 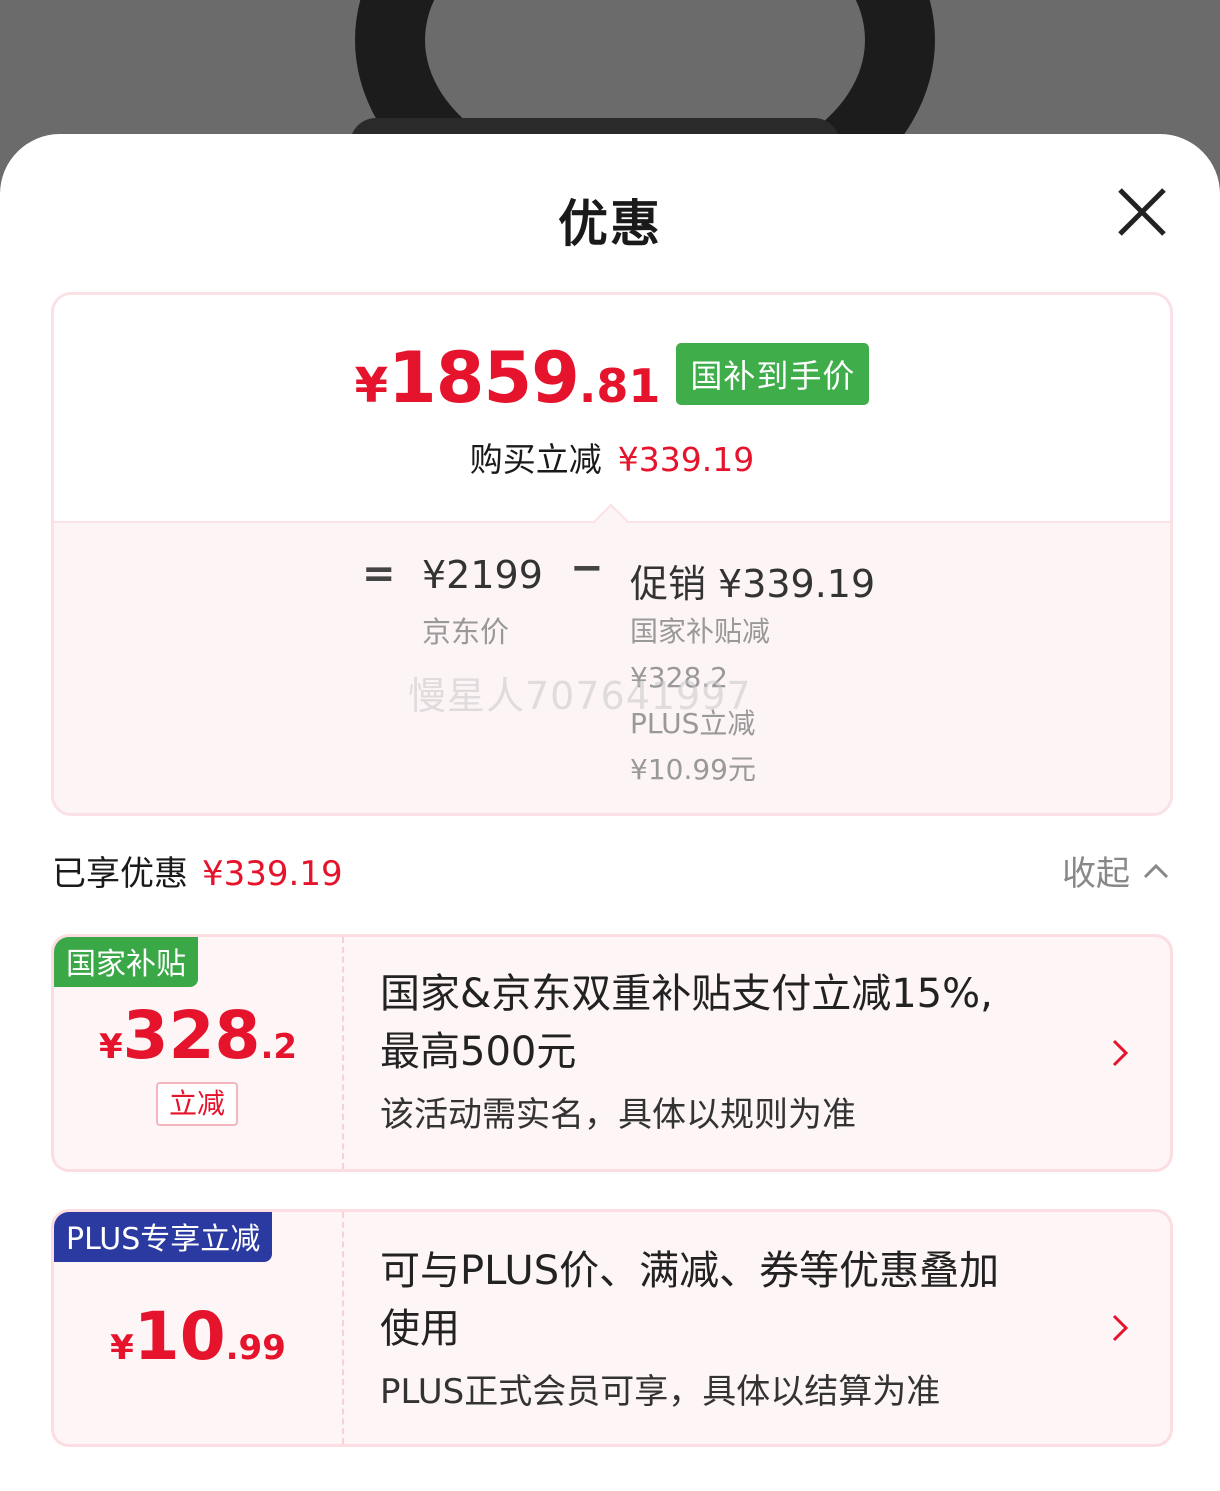 What do you see at coordinates (690, 1271) in the screenshot?
I see `coupon-title-line: 可与PLUS价、满减、券等优惠叠加` at bounding box center [690, 1271].